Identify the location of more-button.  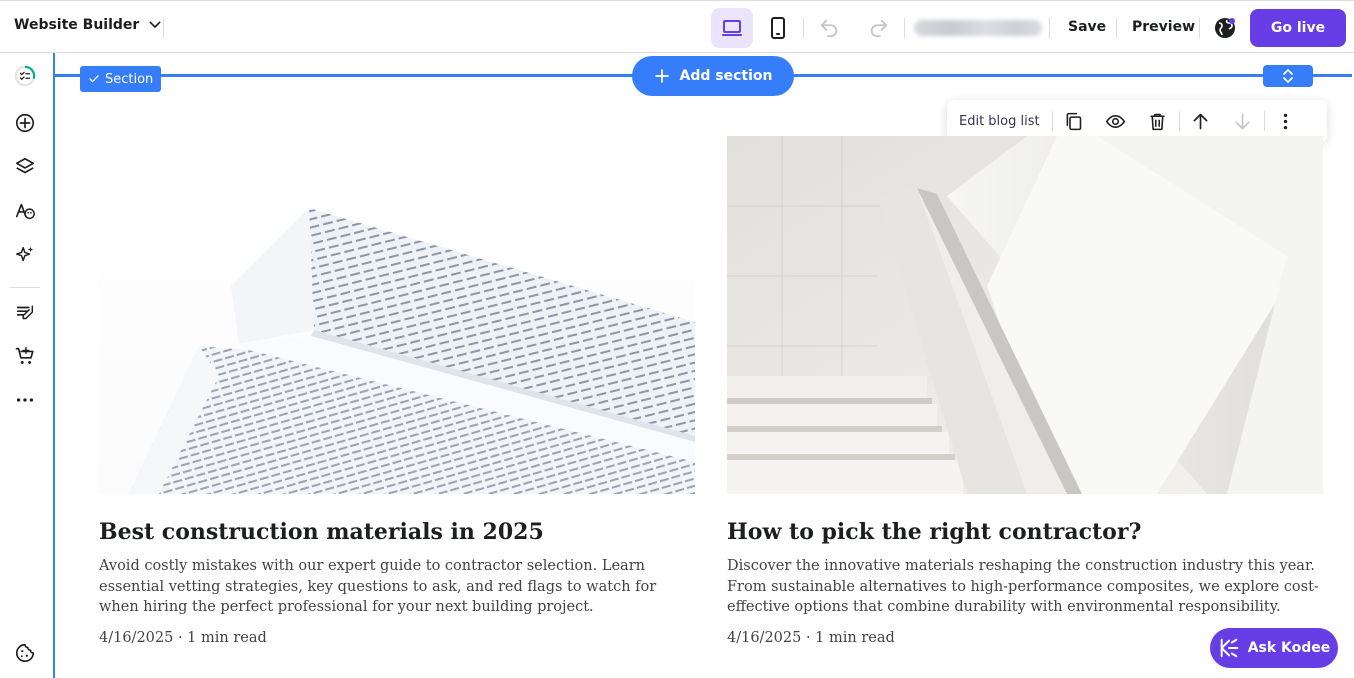
(25, 400).